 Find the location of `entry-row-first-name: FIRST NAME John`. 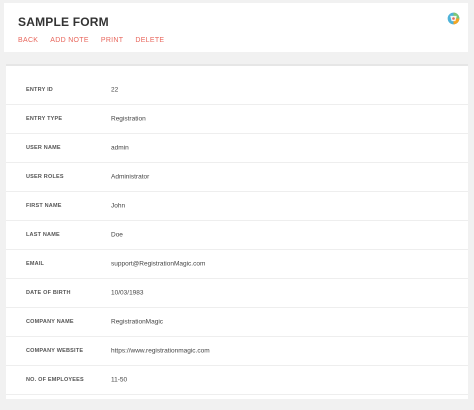

entry-row-first-name: FIRST NAME John is located at coordinates (237, 206).